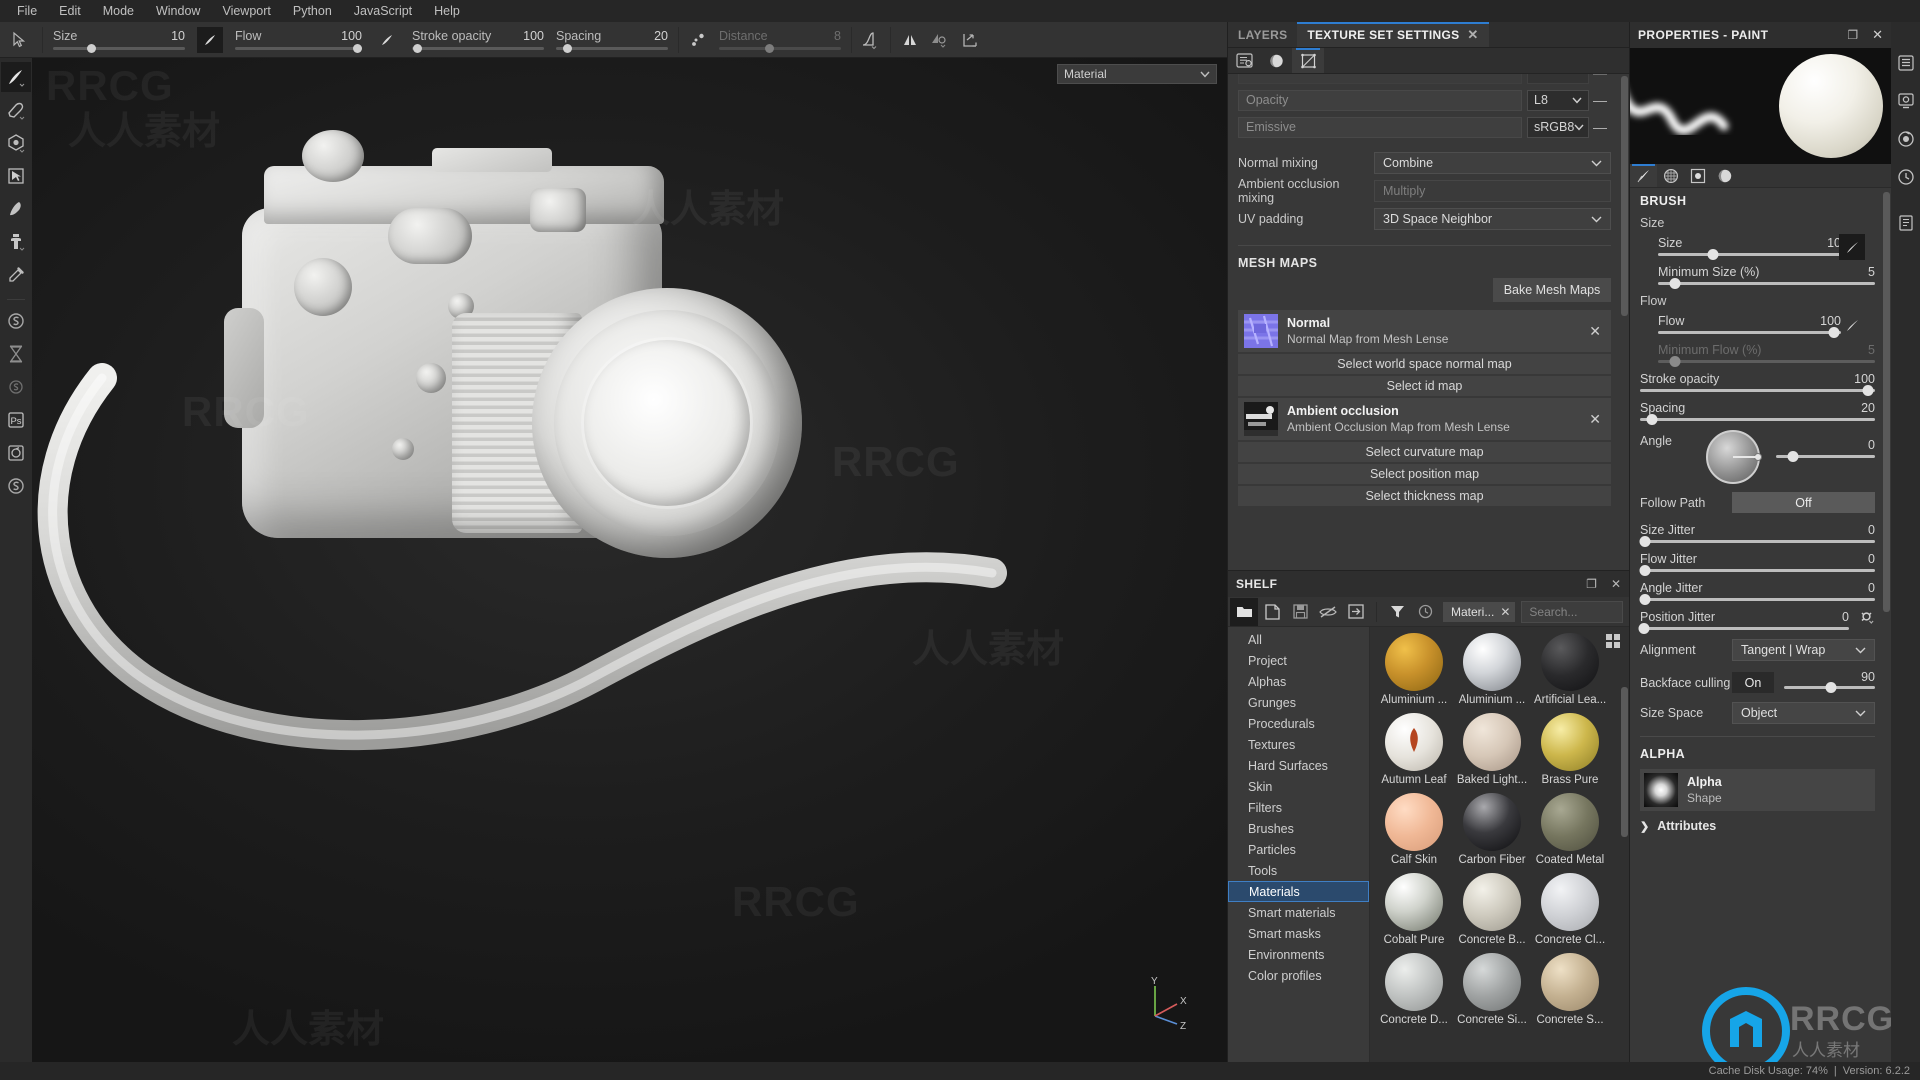  I want to click on substance-material-tool, so click(16, 321).